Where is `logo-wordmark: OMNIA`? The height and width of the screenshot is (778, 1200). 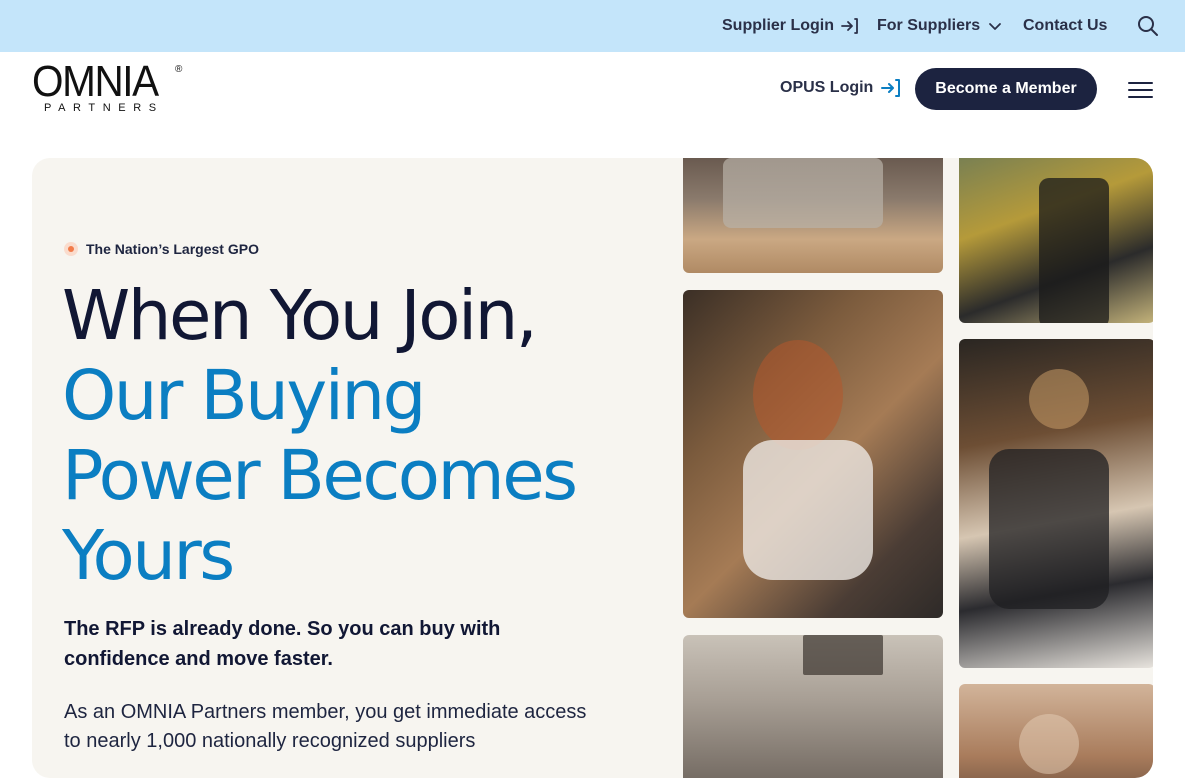
logo-wordmark: OMNIA is located at coordinates (95, 81).